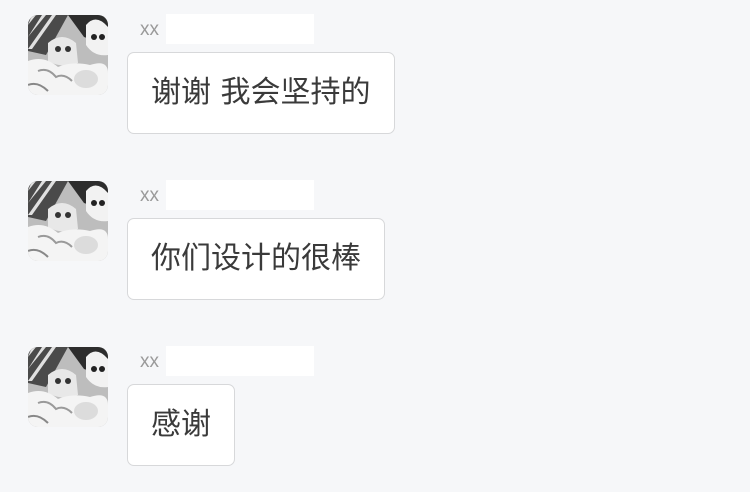 The width and height of the screenshot is (750, 492). I want to click on message-bubble: 你们设计的很棒, so click(256, 259).